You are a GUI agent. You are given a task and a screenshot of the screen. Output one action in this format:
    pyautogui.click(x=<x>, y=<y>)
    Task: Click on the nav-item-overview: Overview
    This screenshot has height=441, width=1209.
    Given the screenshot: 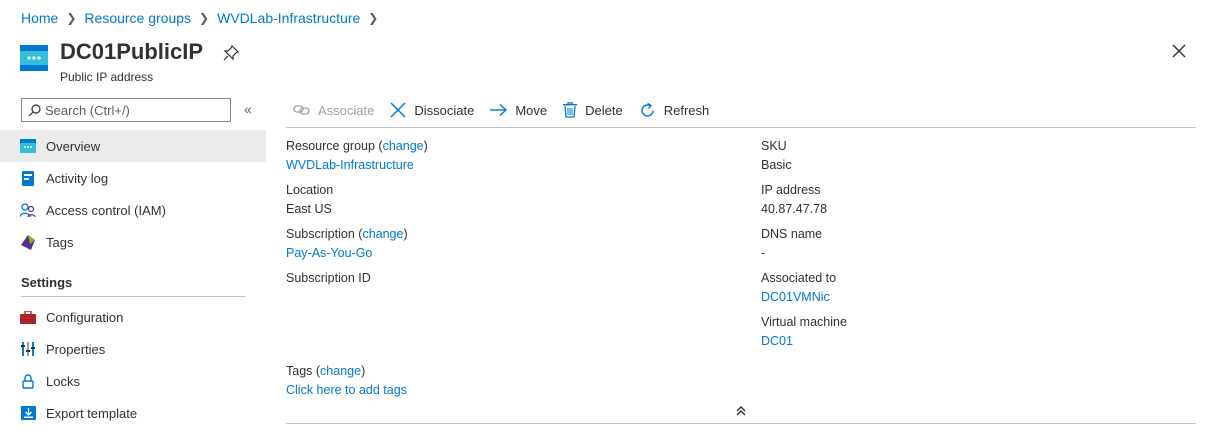 What is the action you would take?
    pyautogui.click(x=133, y=146)
    